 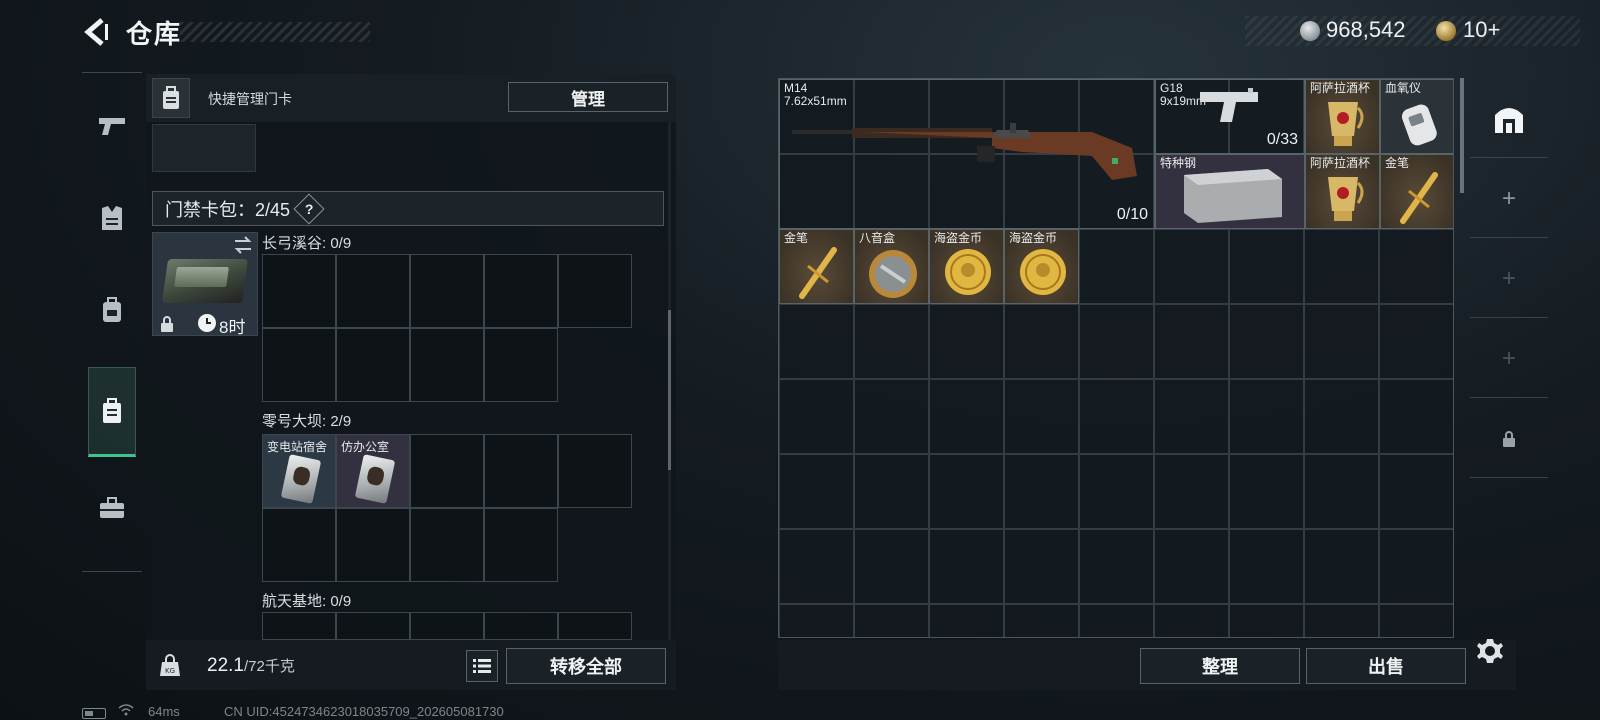 What do you see at coordinates (1416, 116) in the screenshot?
I see `stash-item-oximeter: 血氧仪` at bounding box center [1416, 116].